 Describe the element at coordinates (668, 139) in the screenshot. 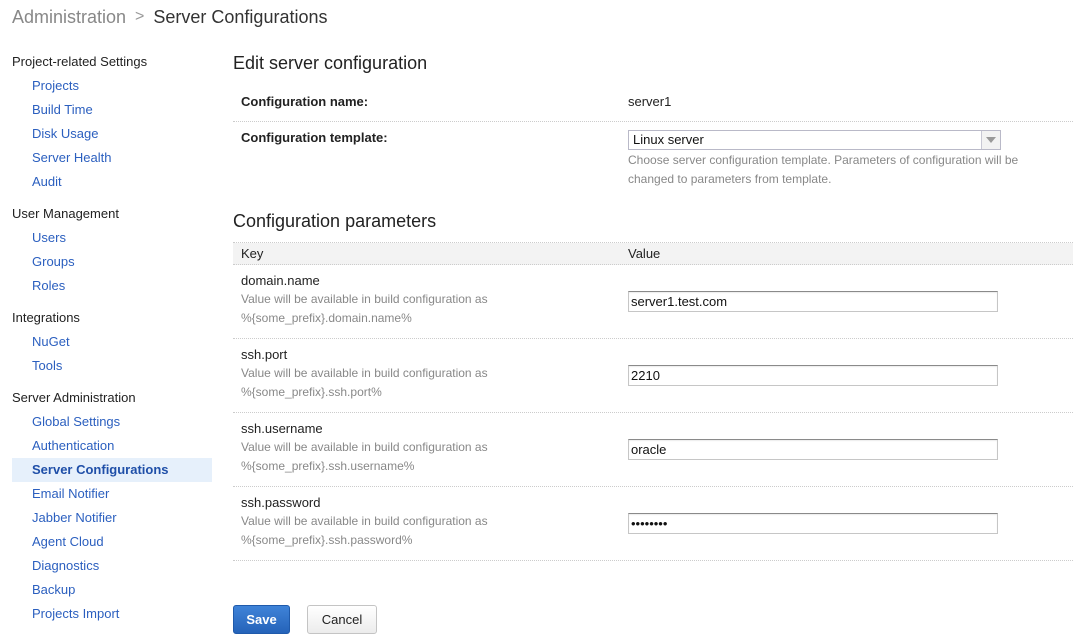

I see `configuration-template-selected: Linux server` at that location.